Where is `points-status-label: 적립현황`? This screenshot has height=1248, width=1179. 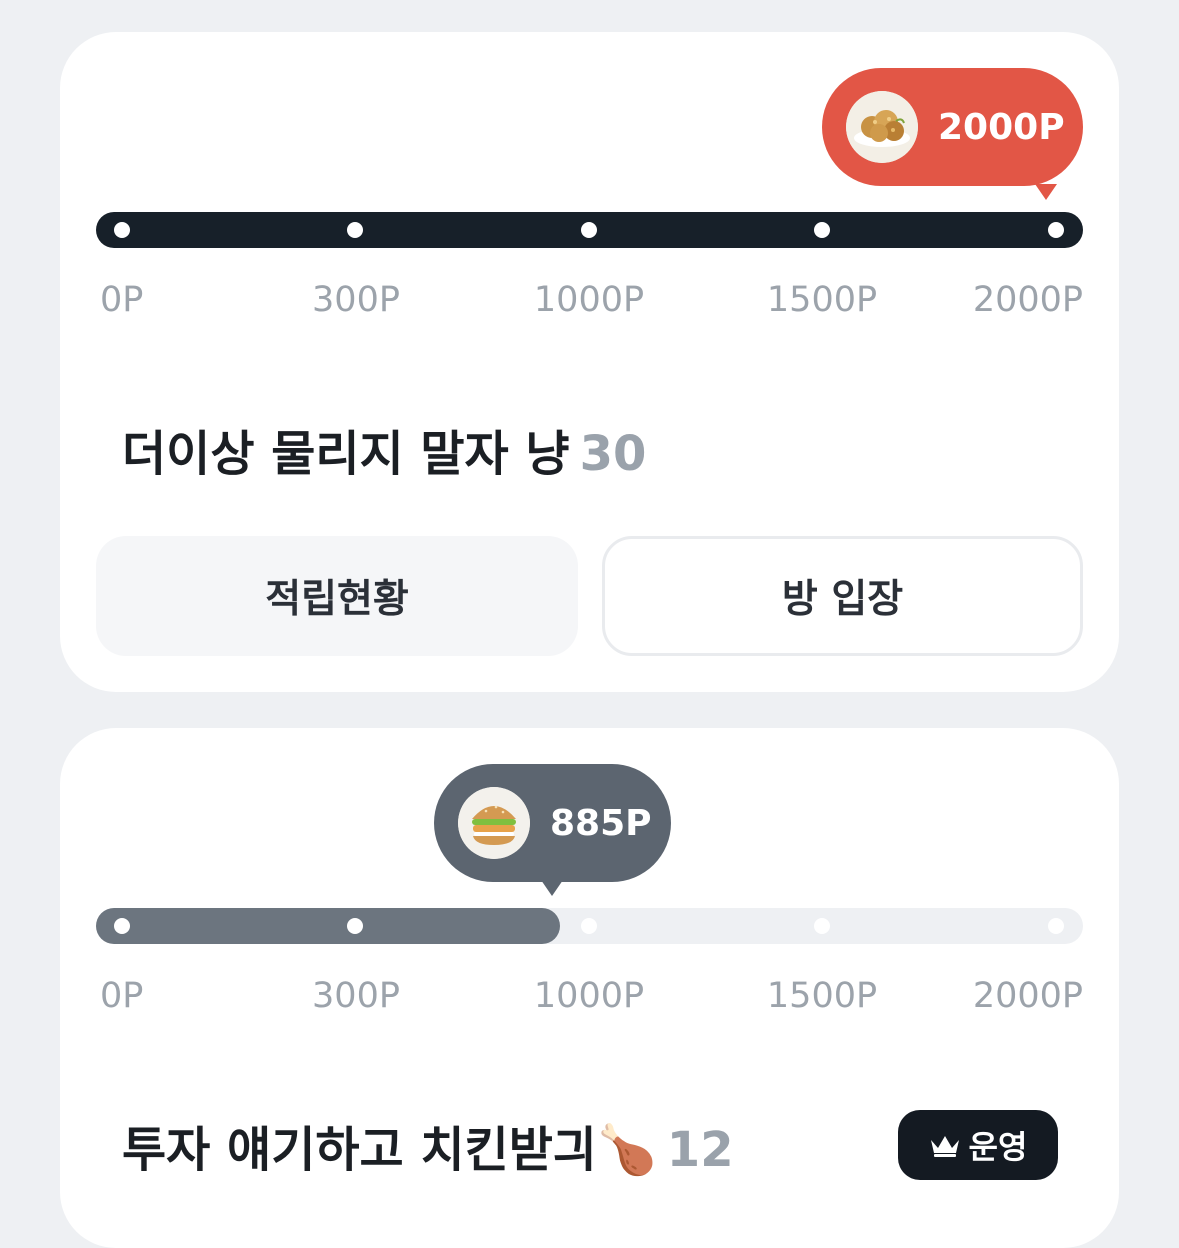 points-status-label: 적립현황 is located at coordinates (337, 599).